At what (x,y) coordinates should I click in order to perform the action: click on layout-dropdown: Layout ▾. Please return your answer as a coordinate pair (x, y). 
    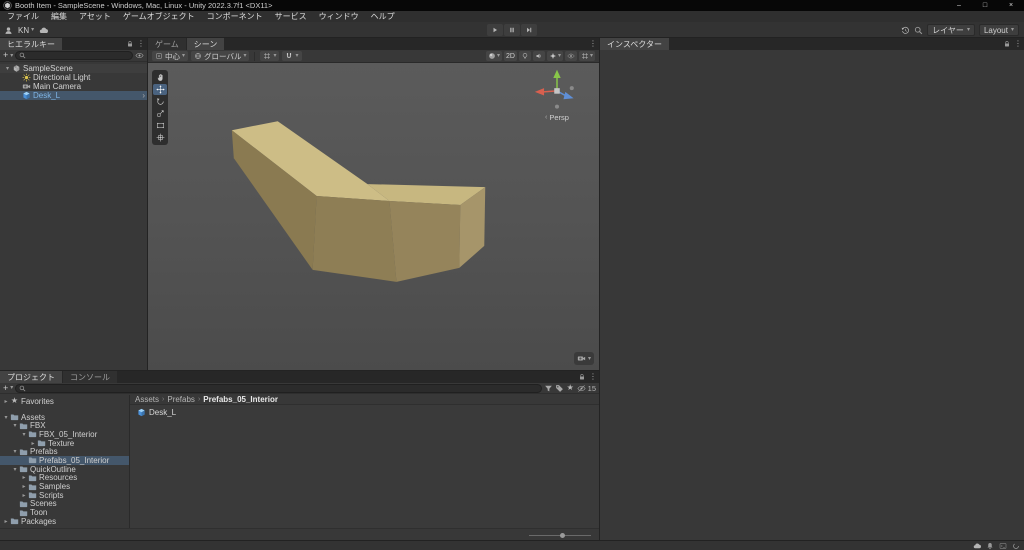
    Looking at the image, I should click on (998, 30).